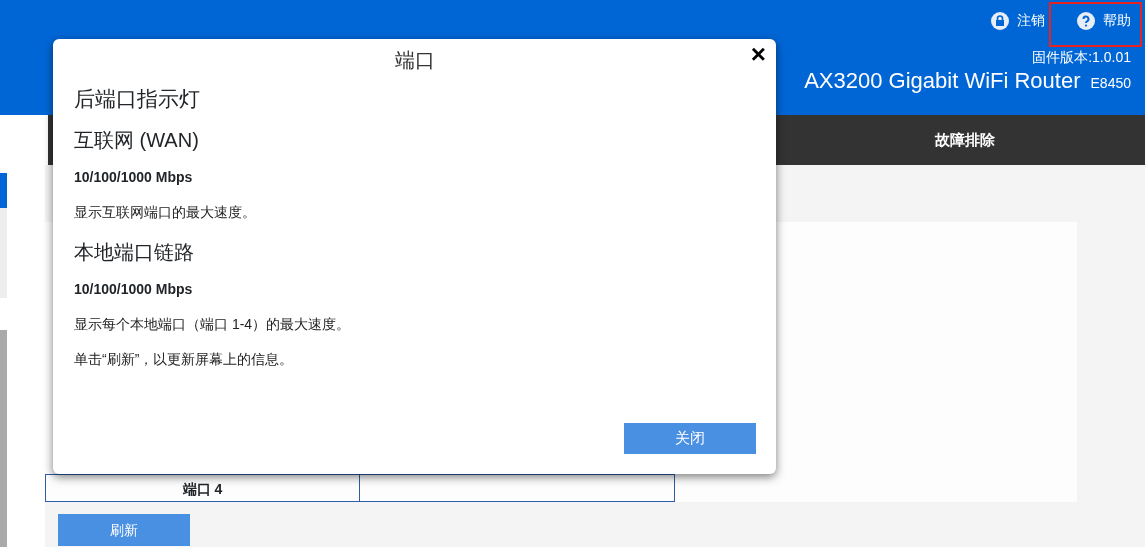 The image size is (1145, 547). I want to click on description-text: 单击“刷新”，以更新屏幕上的信息。, so click(184, 359).